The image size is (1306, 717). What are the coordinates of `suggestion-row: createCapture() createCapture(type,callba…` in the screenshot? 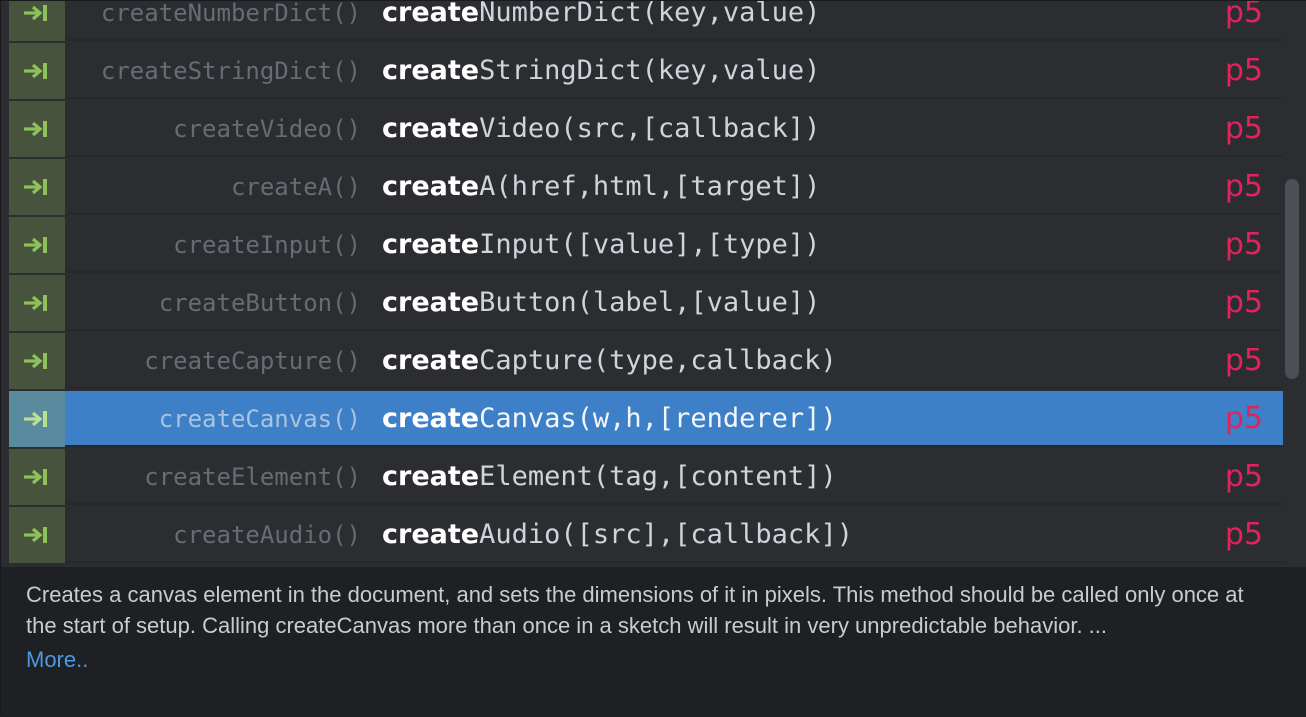 It's located at (646, 361).